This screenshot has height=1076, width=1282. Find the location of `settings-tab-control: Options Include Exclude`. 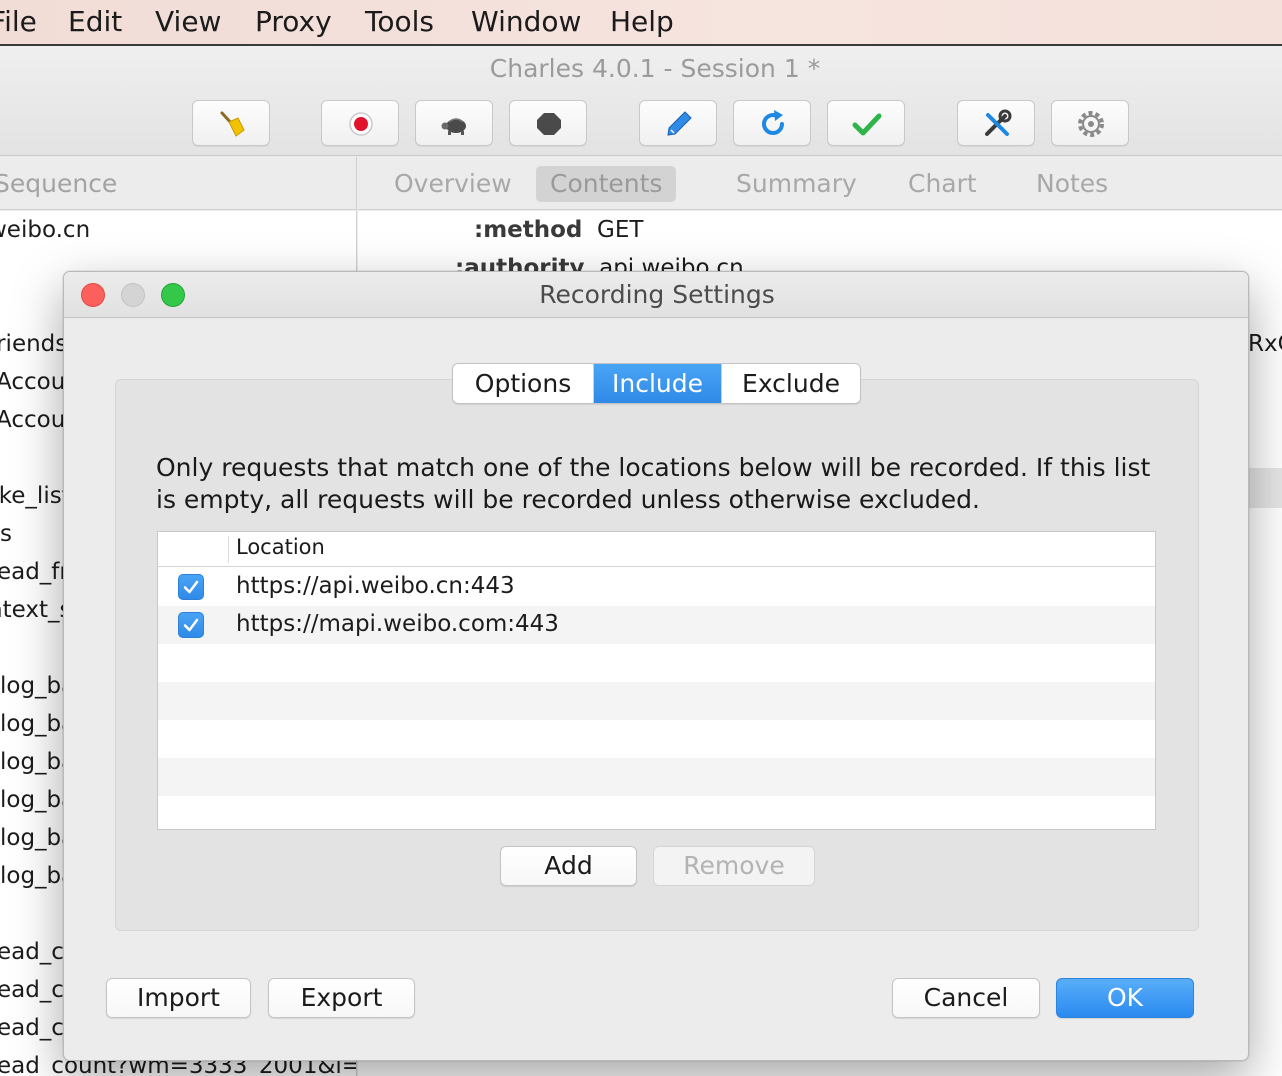

settings-tab-control: Options Include Exclude is located at coordinates (656, 383).